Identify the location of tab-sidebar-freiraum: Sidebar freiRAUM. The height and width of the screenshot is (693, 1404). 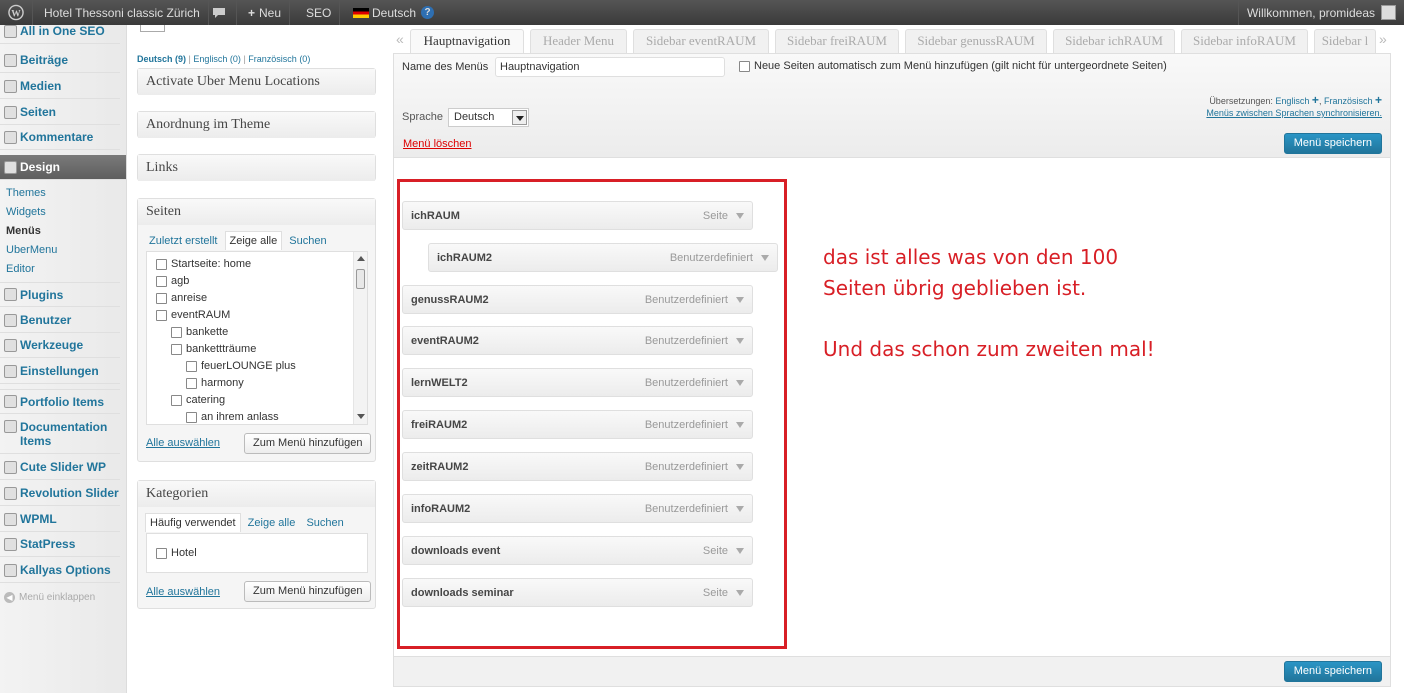
(837, 41).